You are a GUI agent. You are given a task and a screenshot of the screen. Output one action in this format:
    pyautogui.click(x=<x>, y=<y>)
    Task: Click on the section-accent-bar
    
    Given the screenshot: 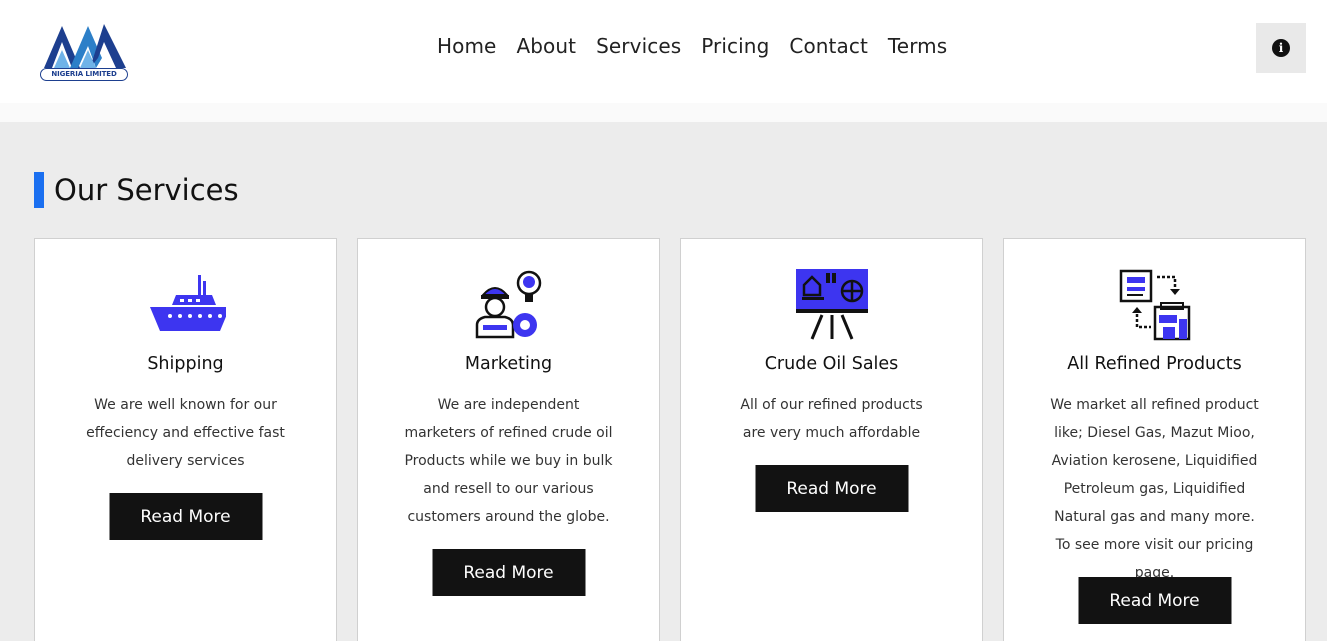 What is the action you would take?
    pyautogui.click(x=39, y=190)
    